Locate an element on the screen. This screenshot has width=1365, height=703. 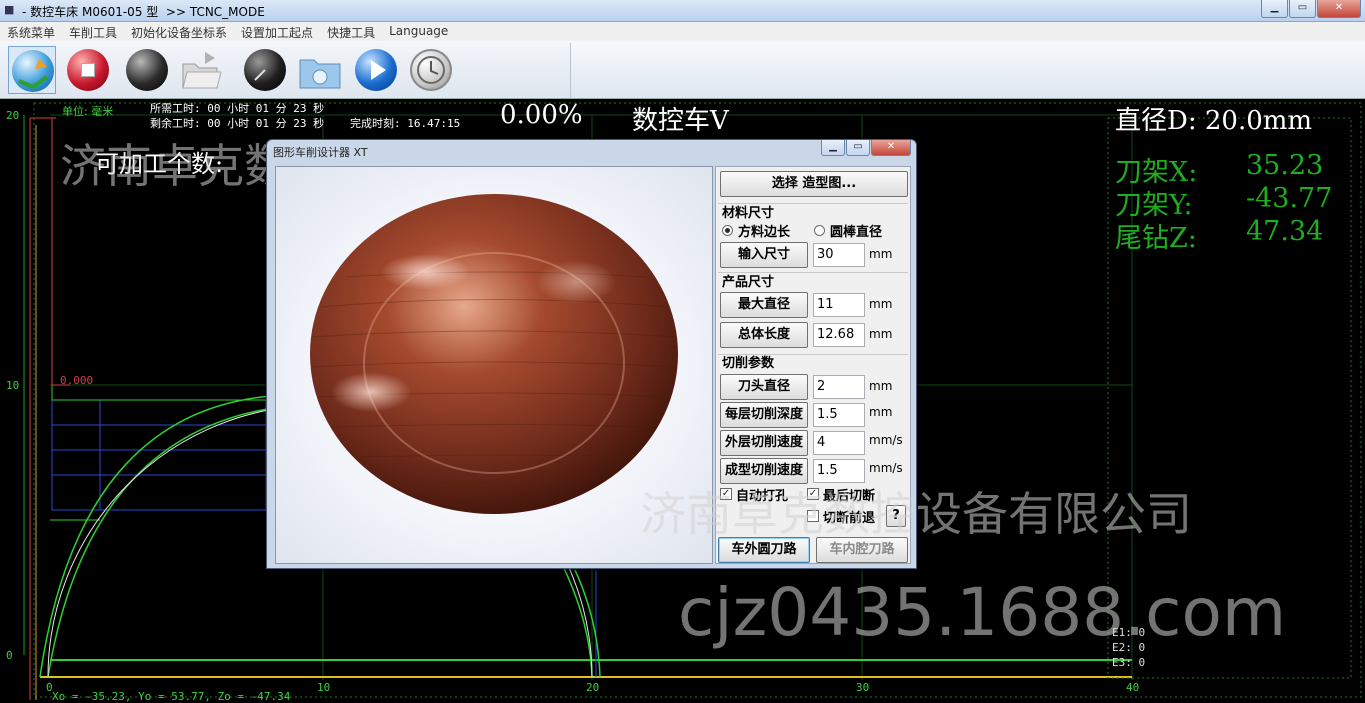
history-clock-icon is located at coordinates (431, 70).